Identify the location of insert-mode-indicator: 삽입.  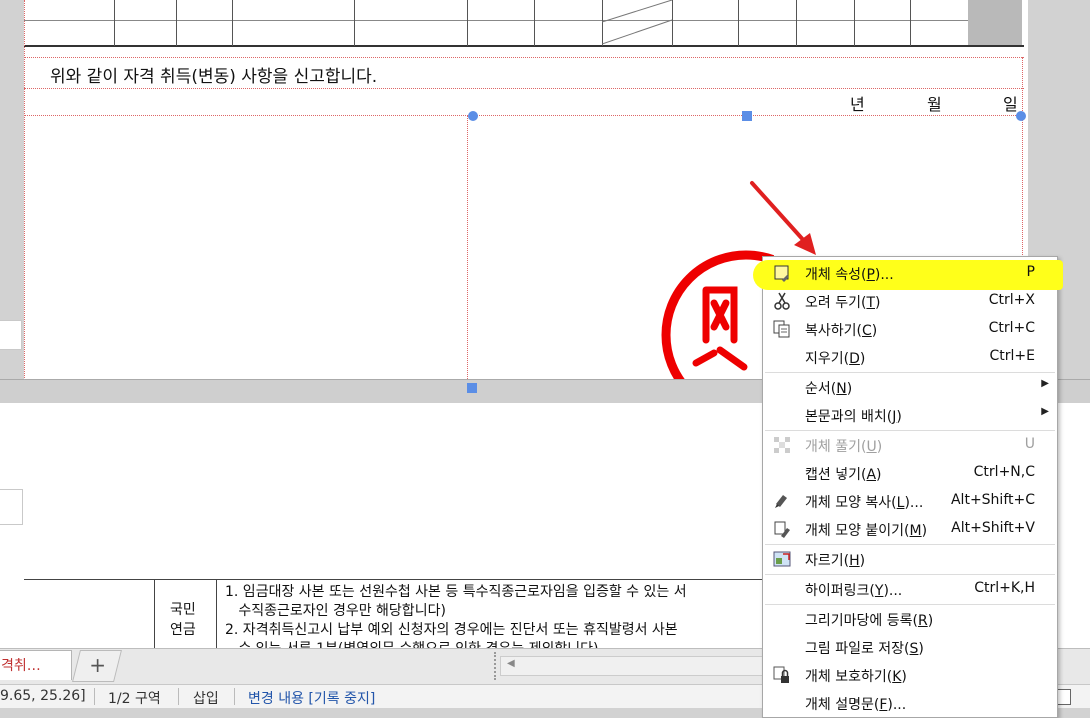
(206, 698).